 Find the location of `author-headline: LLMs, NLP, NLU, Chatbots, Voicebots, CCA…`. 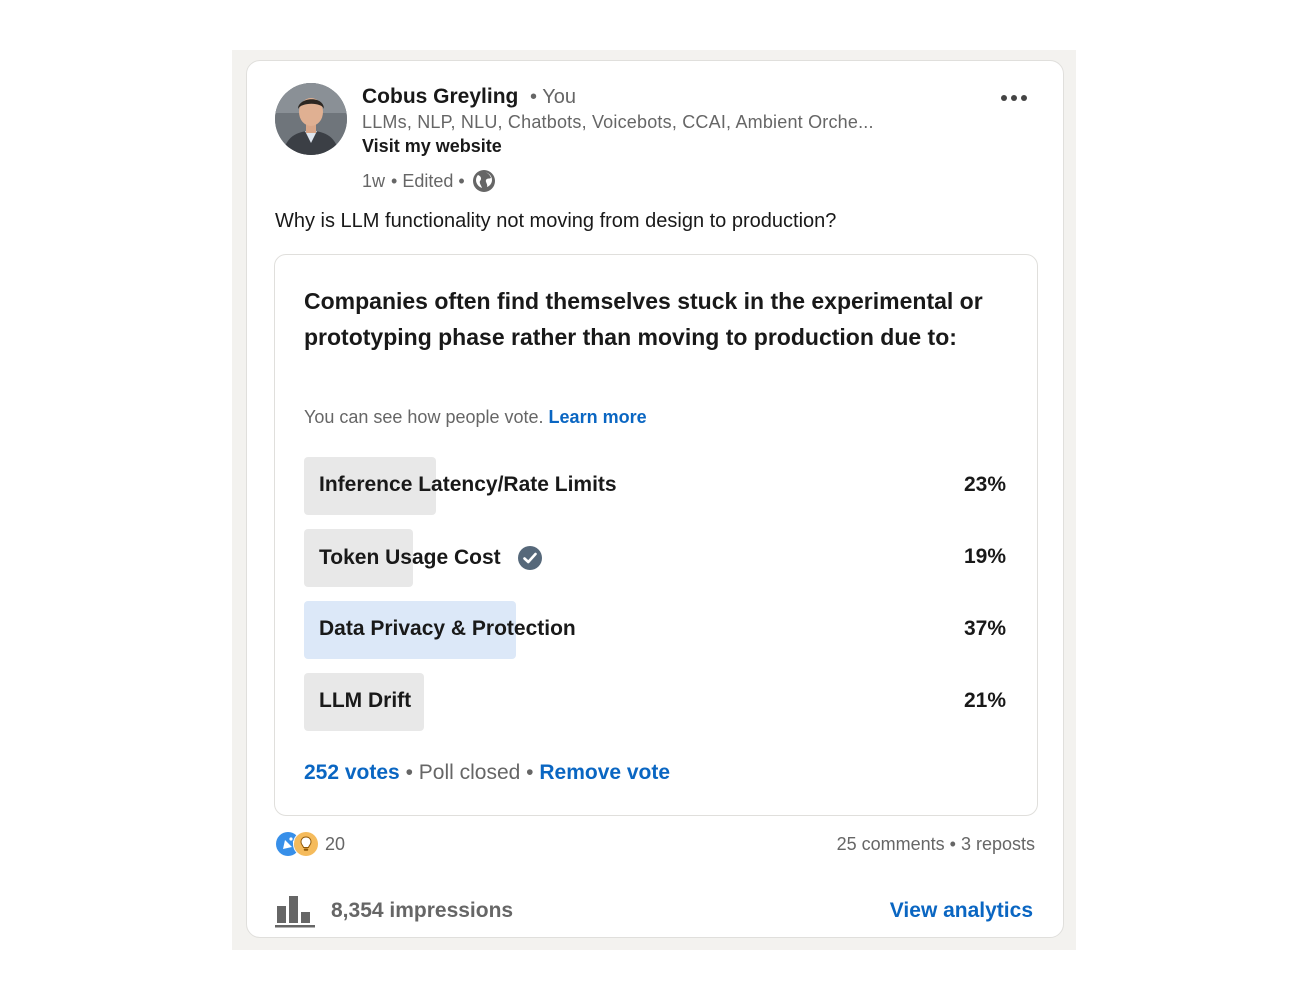

author-headline: LLMs, NLP, NLU, Chatbots, Voicebots, CCA… is located at coordinates (618, 122).